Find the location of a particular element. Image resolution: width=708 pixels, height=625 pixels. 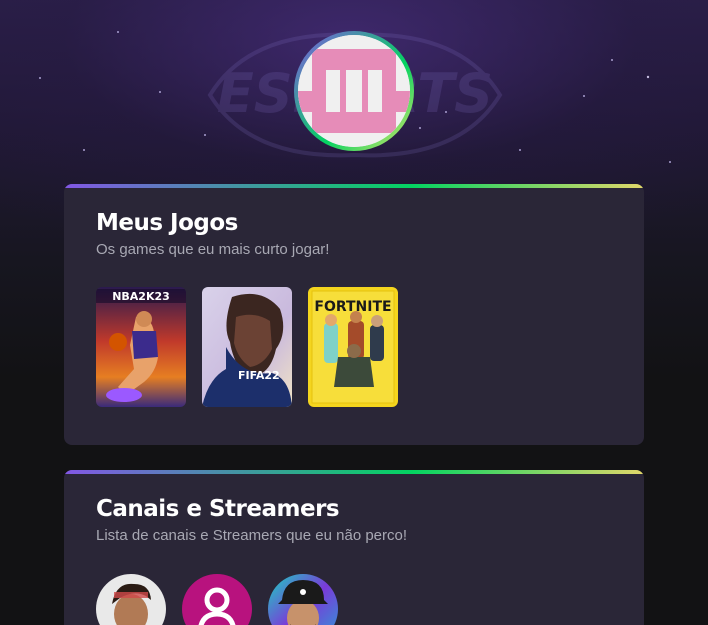

games-list: NBA2K23 FIFA22 FORTNITE is located at coordinates (247, 347).